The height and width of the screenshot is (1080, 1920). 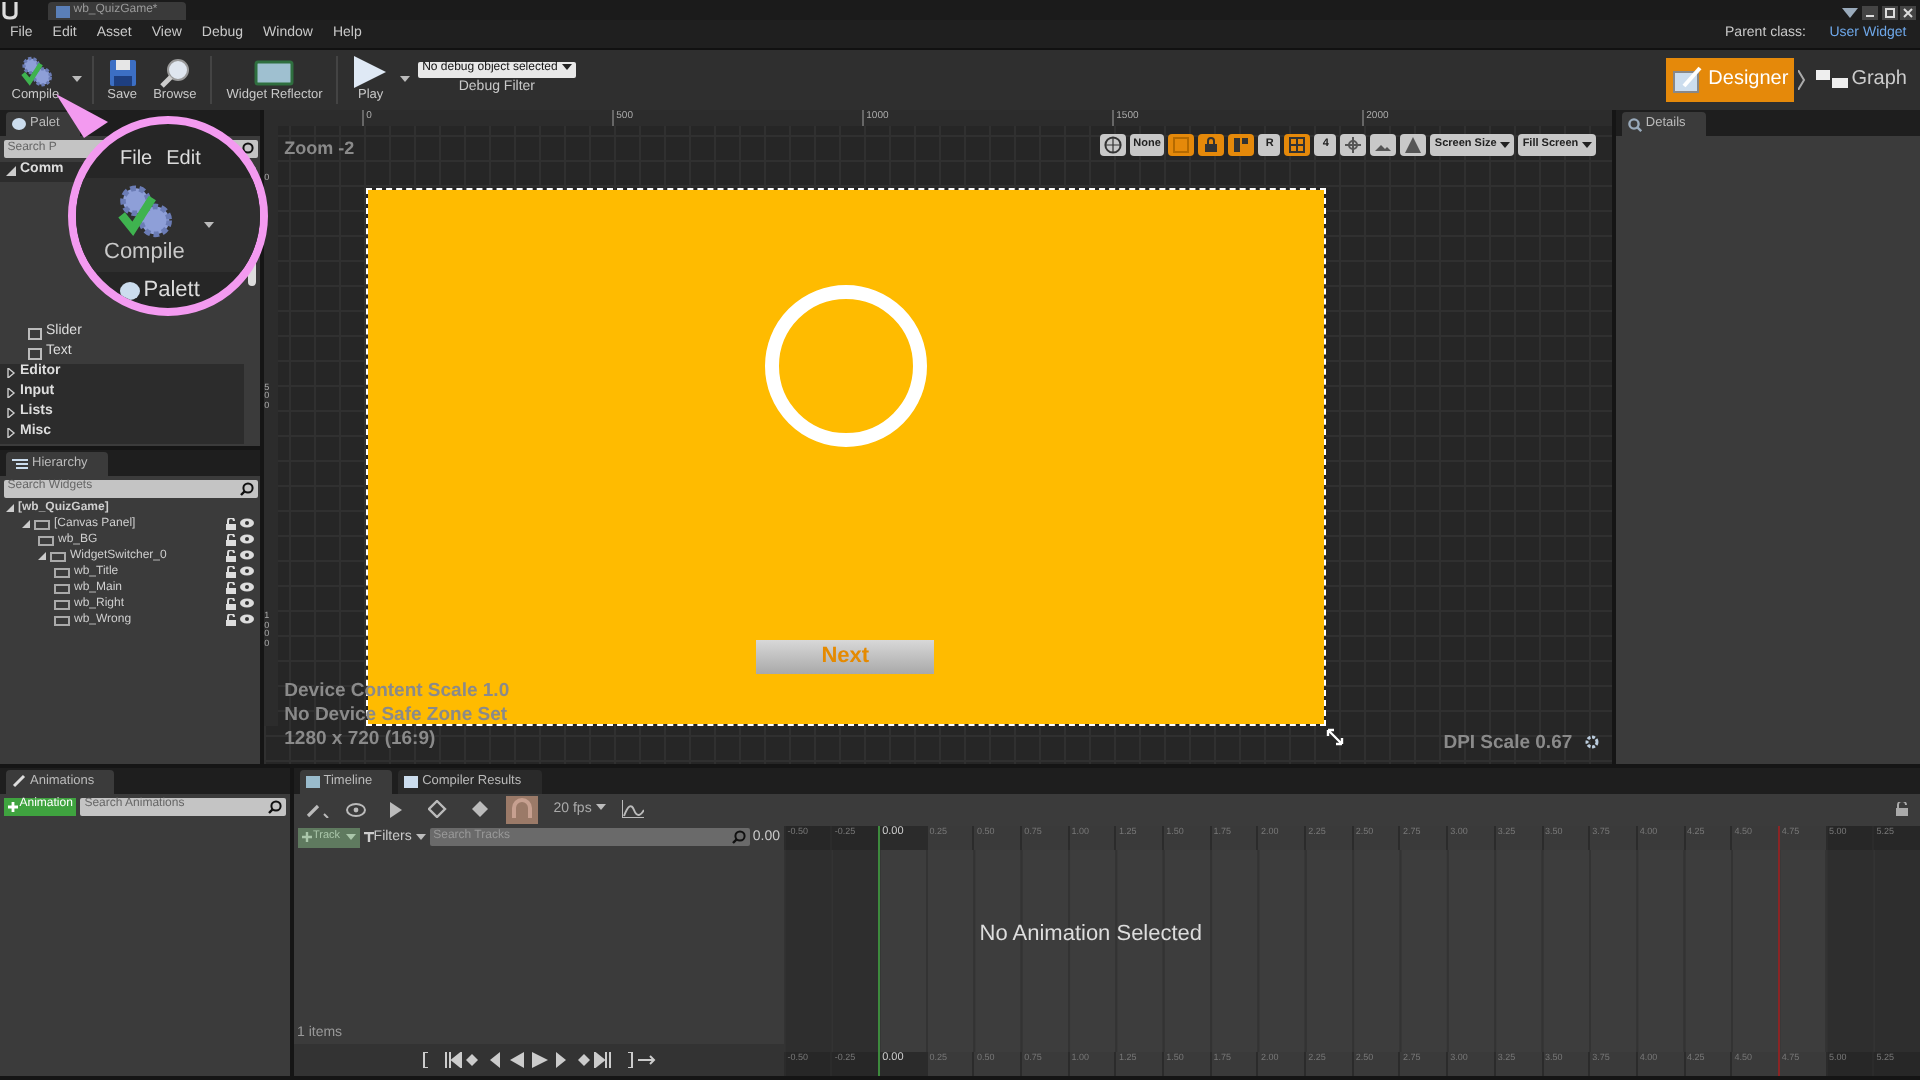 What do you see at coordinates (319, 149) in the screenshot?
I see `zoom-label: Zoom -2` at bounding box center [319, 149].